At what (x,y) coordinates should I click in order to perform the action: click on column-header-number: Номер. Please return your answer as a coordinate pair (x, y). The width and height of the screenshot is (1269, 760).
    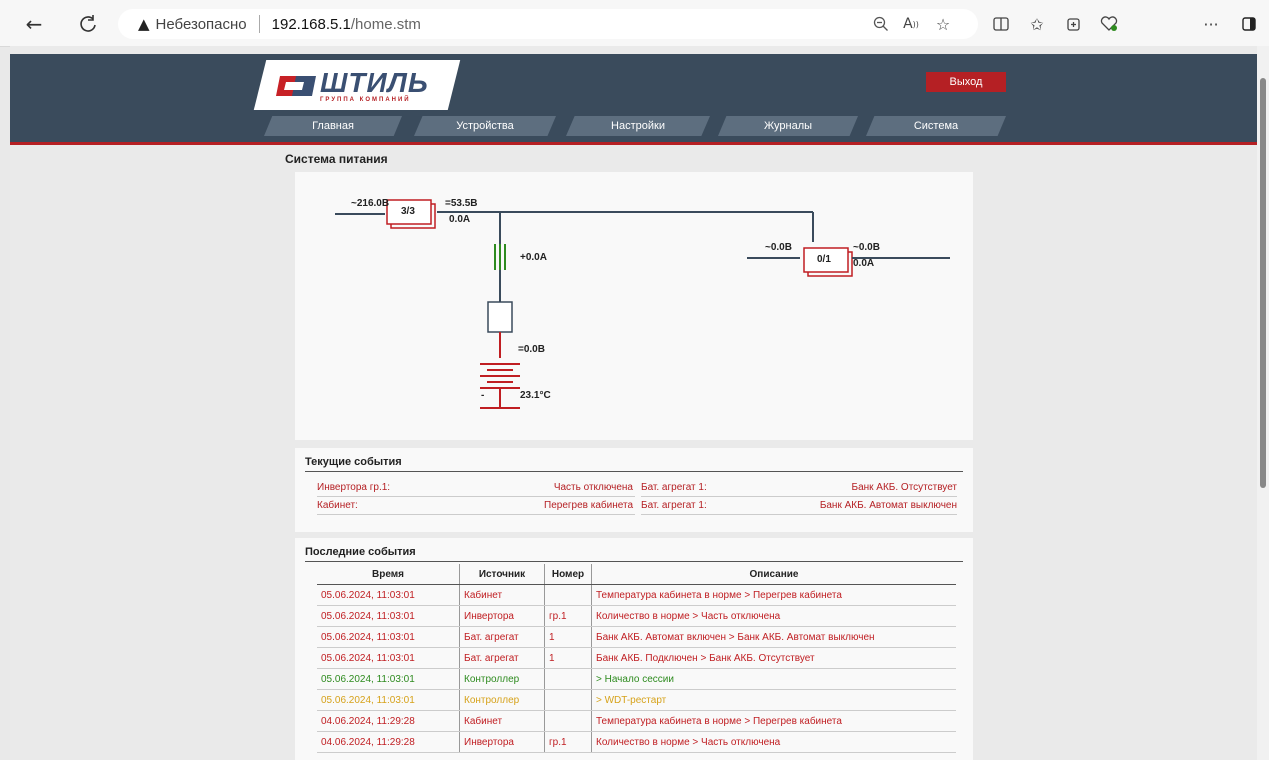
    Looking at the image, I should click on (568, 574).